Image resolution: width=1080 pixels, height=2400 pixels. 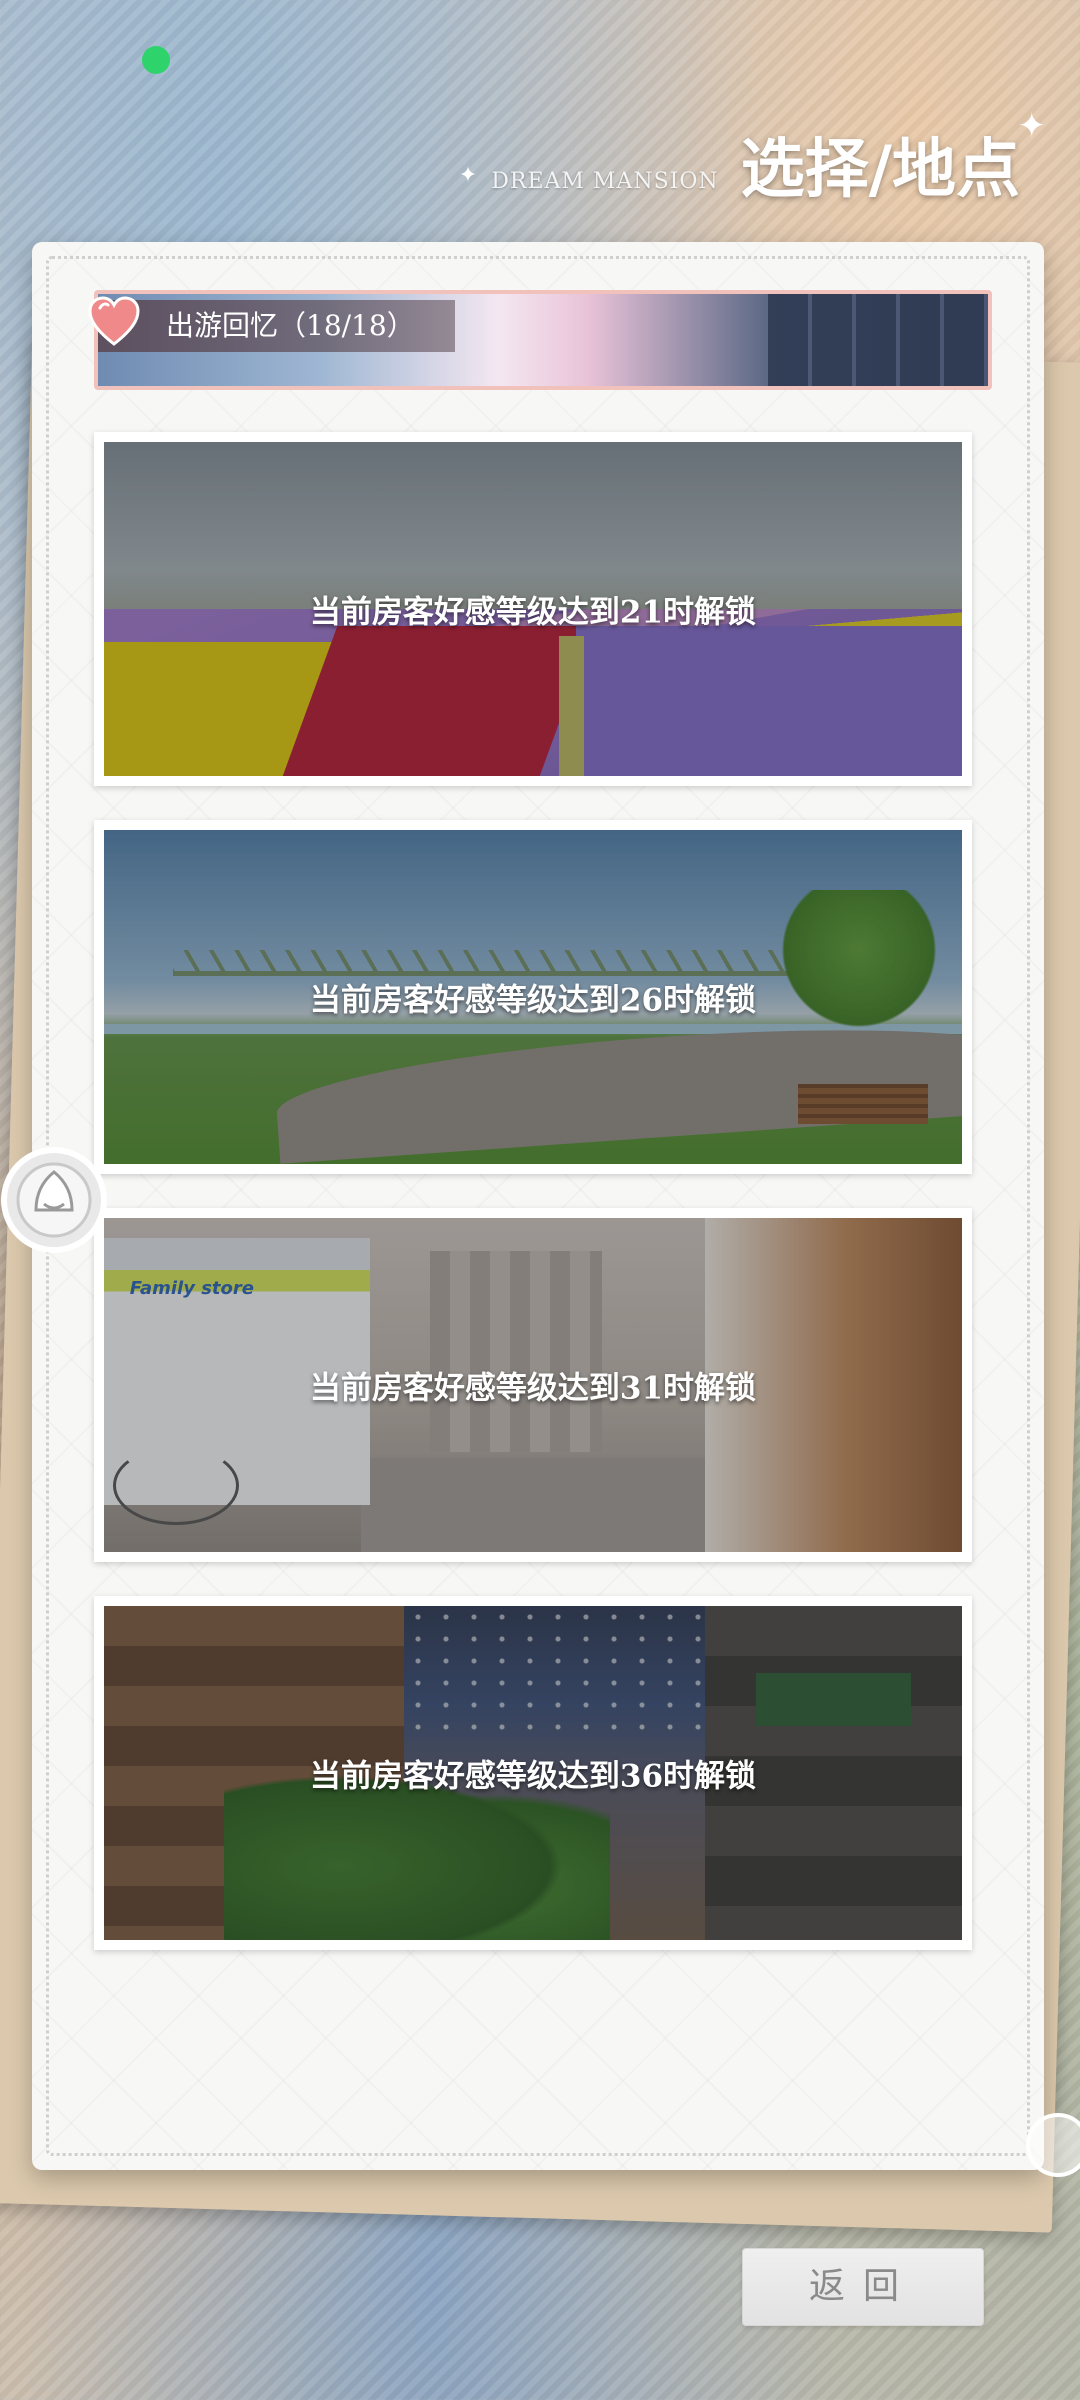 I want to click on unlock-requirement: 当前房客好感等级达到31时解锁, so click(x=533, y=1388).